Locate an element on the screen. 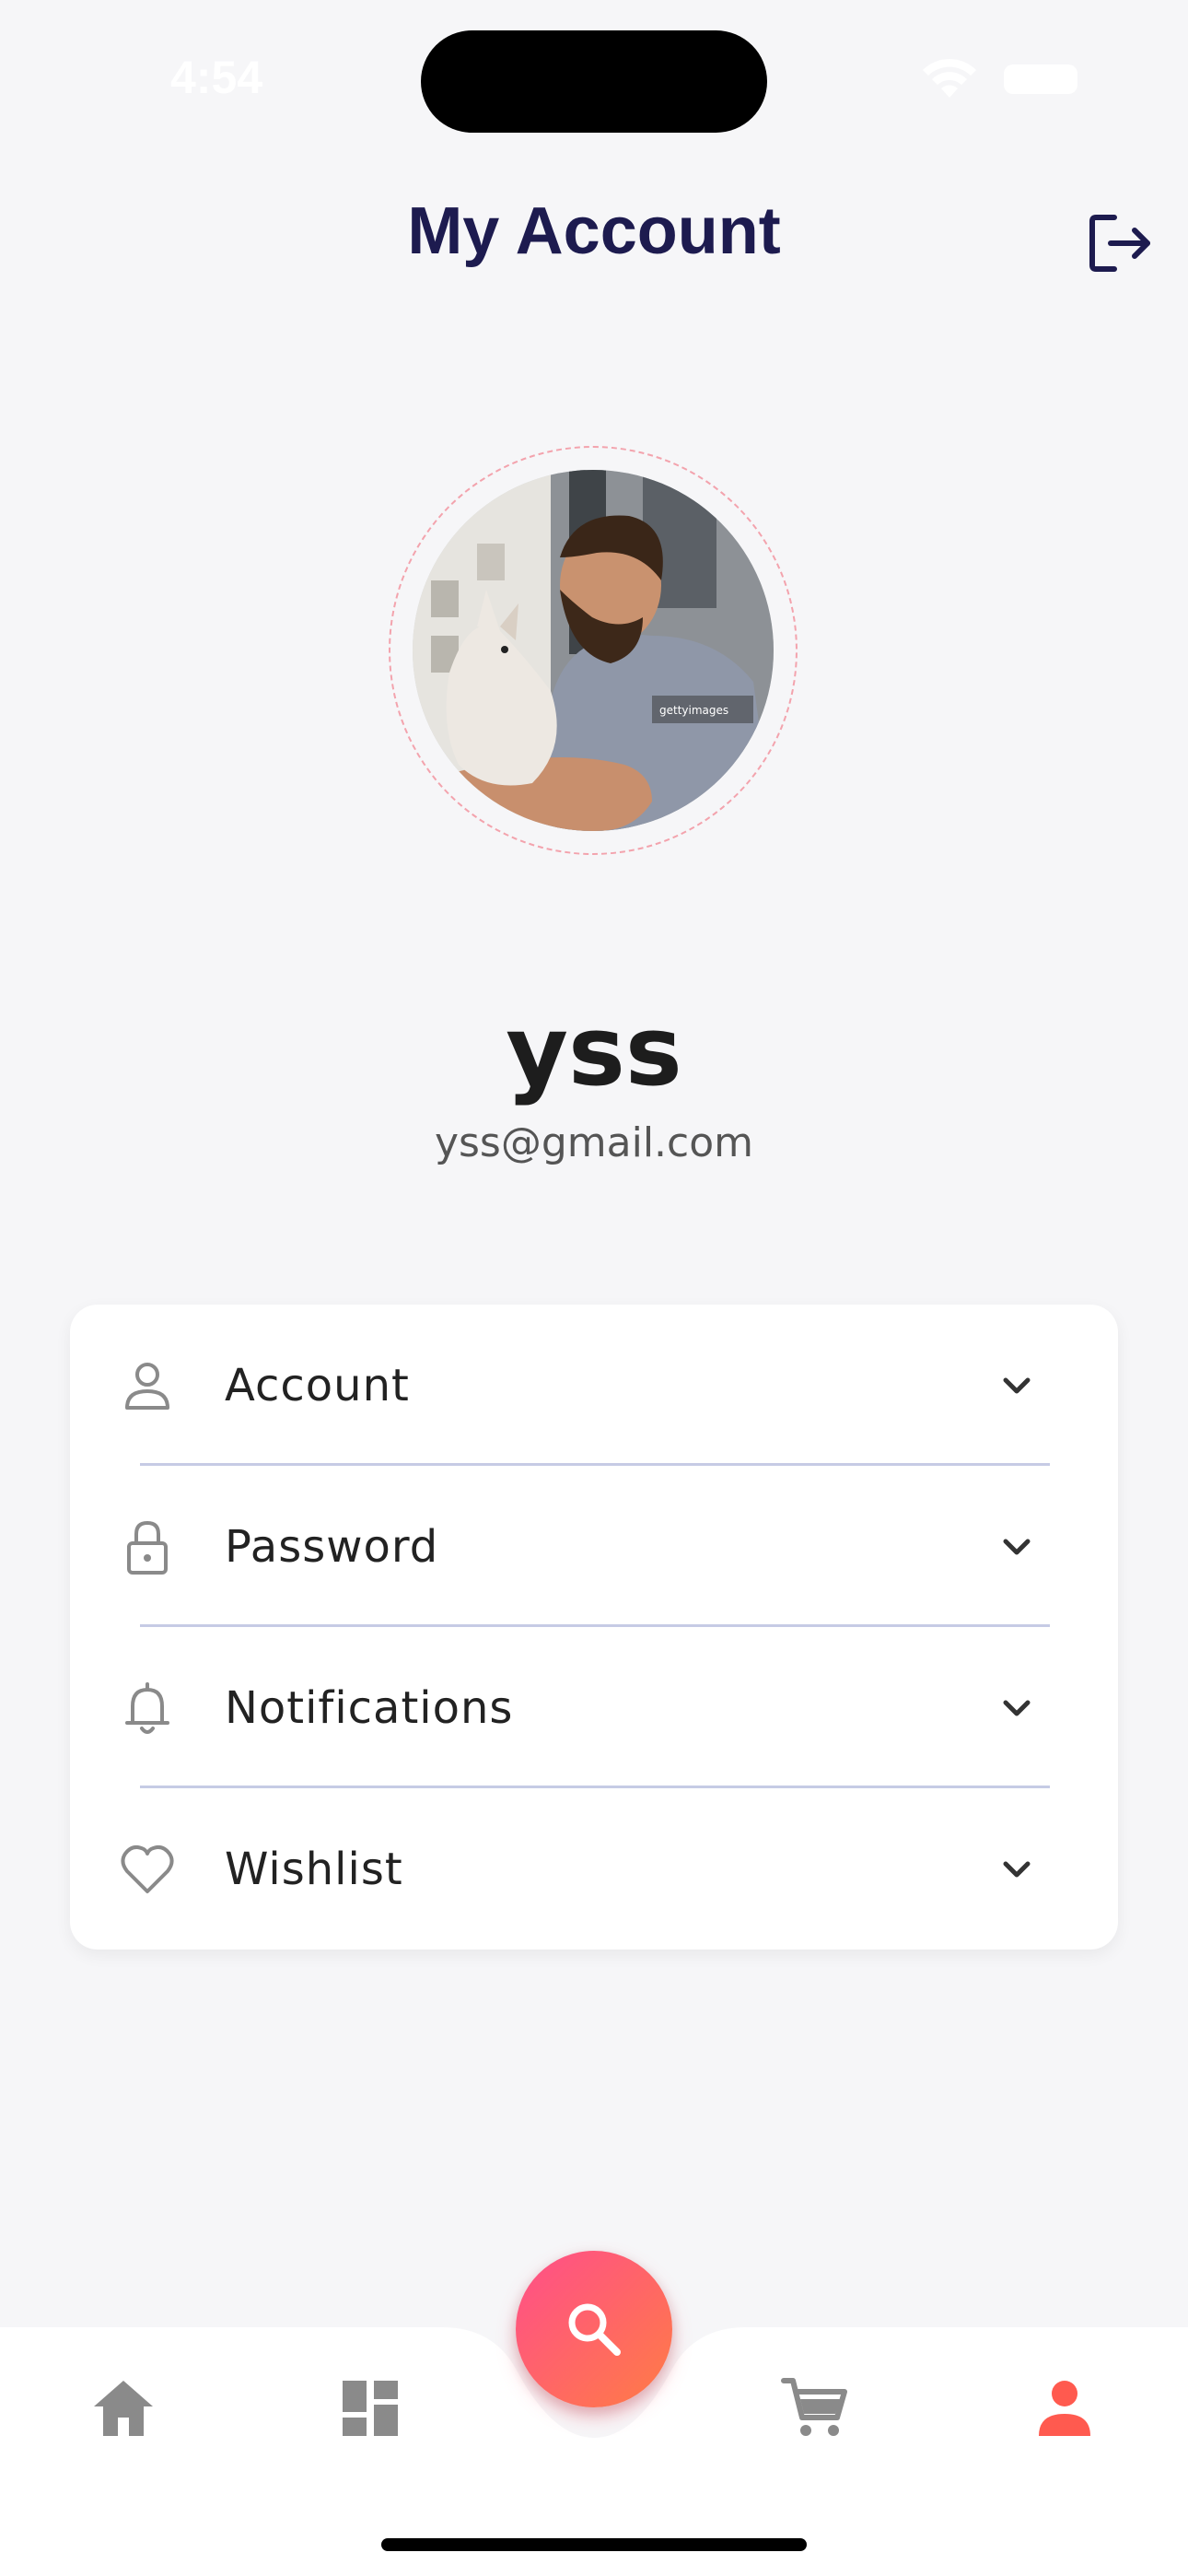 This screenshot has width=1188, height=2576. search-fab-button is located at coordinates (594, 2329).